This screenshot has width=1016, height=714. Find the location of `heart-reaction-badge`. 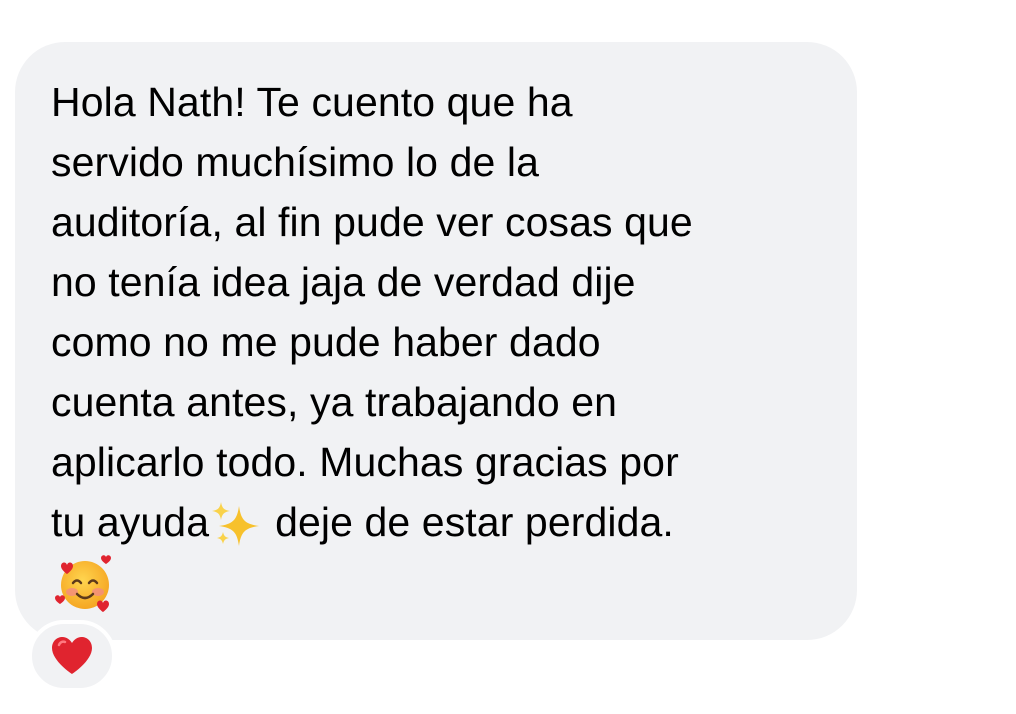

heart-reaction-badge is located at coordinates (72, 656).